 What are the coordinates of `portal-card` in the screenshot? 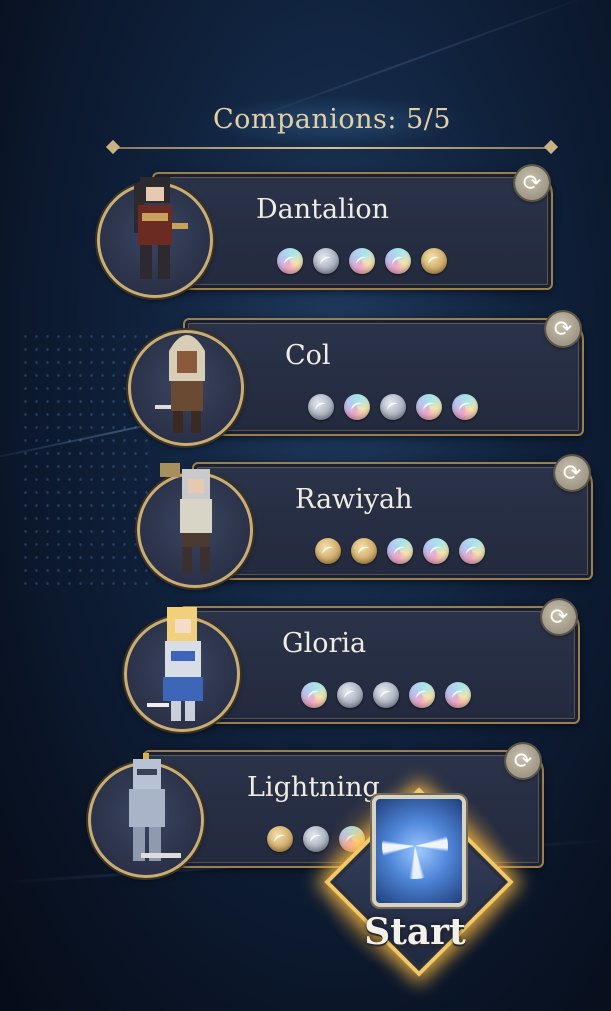 It's located at (419, 851).